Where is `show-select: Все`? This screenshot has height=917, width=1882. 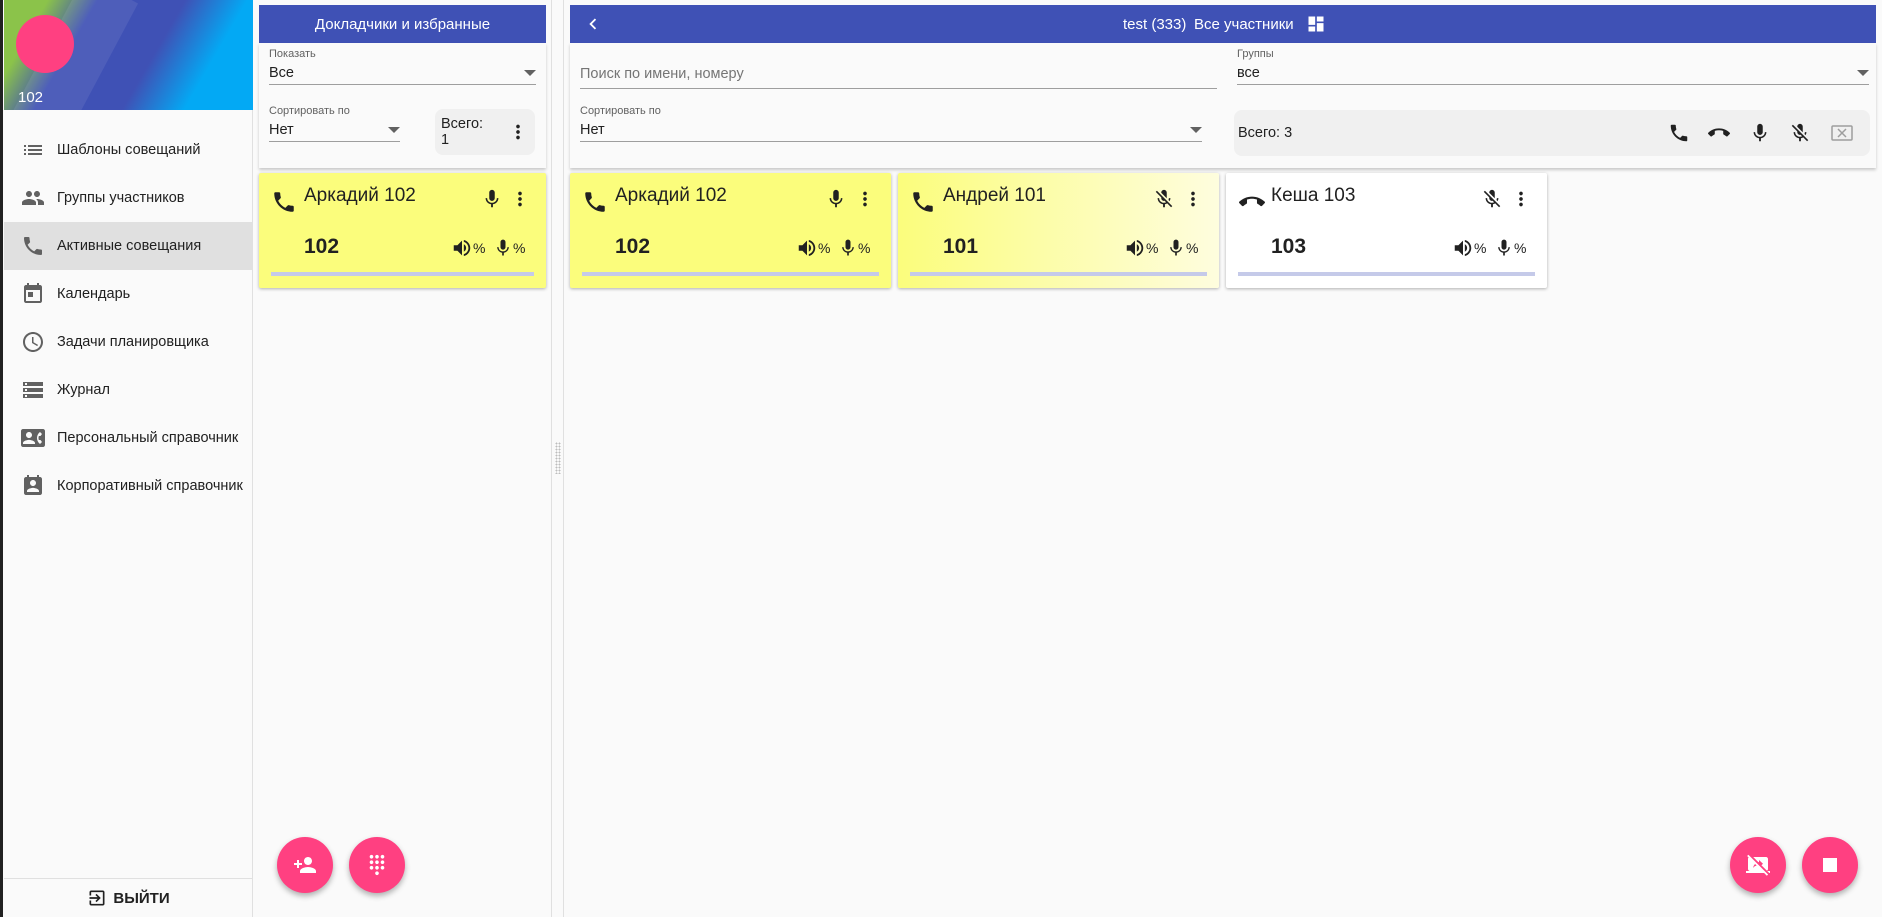
show-select: Все is located at coordinates (402, 73).